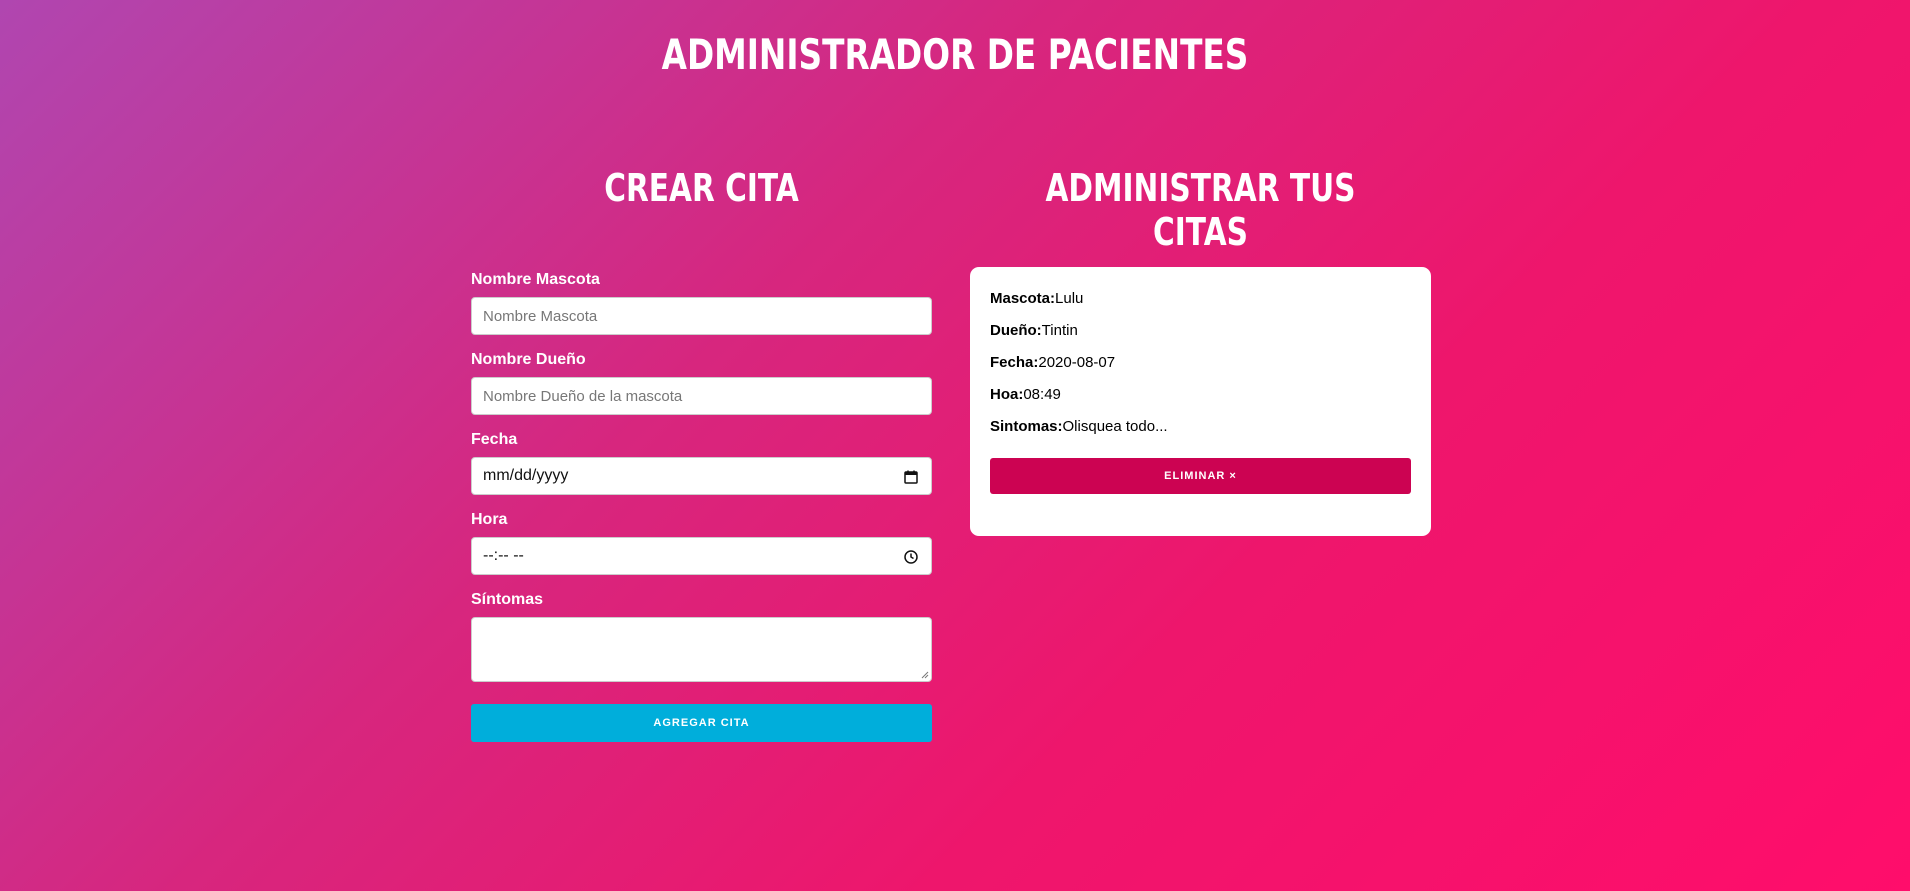 The width and height of the screenshot is (1910, 891). I want to click on pet-name-input, so click(701, 316).